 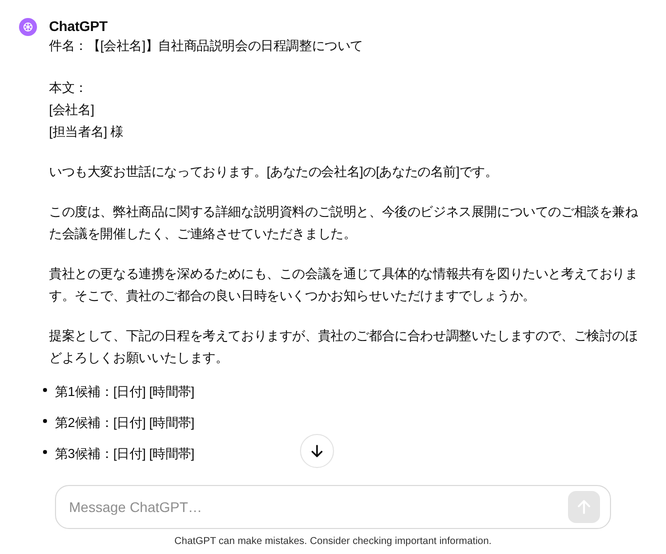 I want to click on body-line: [担当者名] 様, so click(x=86, y=132).